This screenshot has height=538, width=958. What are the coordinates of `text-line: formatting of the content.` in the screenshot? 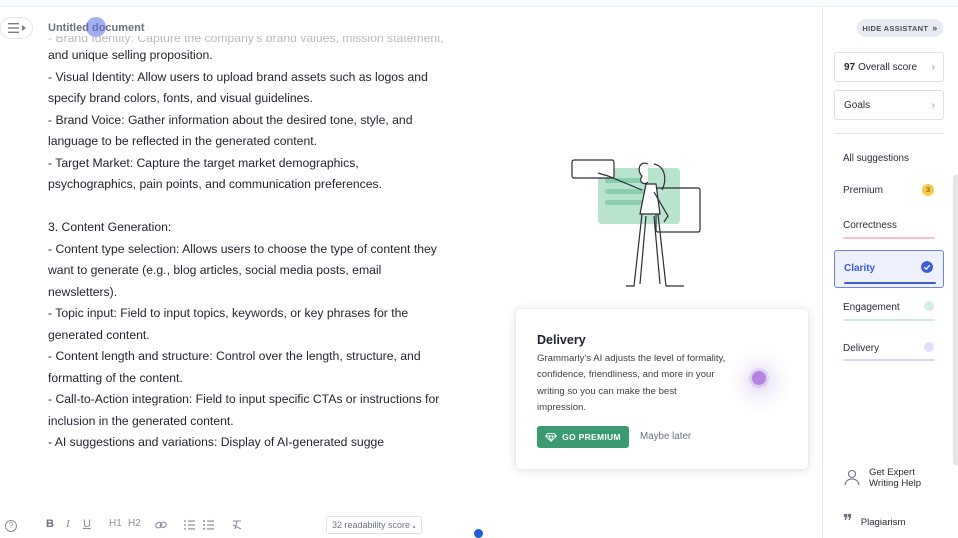 It's located at (115, 377).